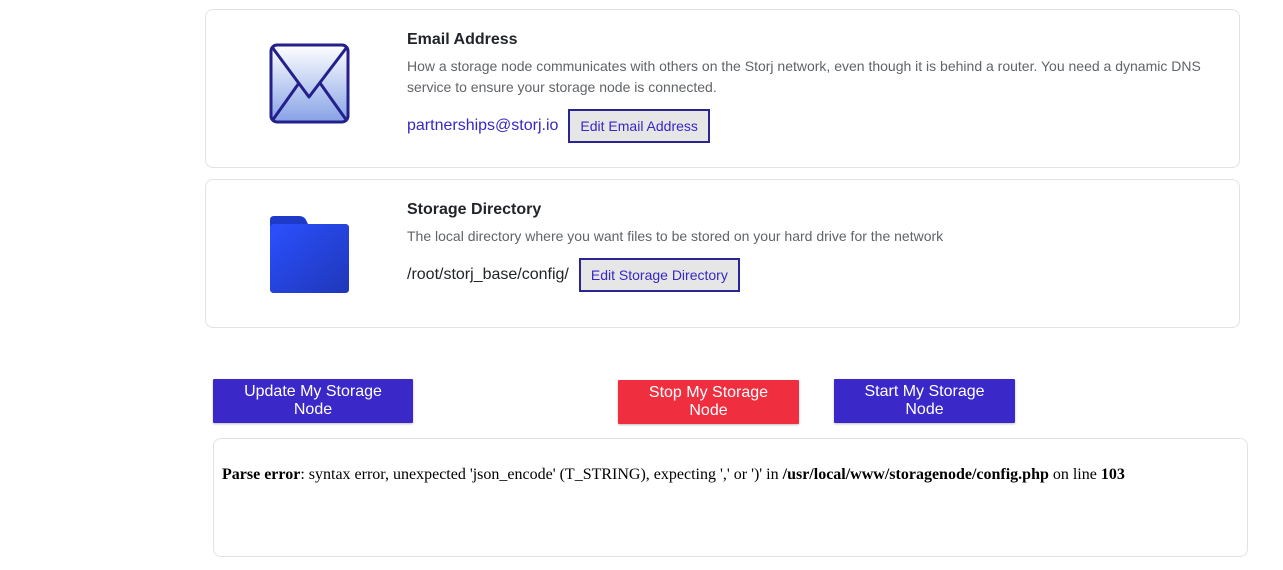 This screenshot has height=570, width=1283. I want to click on storage-directory-value: /root/storj_base/config/, so click(488, 274).